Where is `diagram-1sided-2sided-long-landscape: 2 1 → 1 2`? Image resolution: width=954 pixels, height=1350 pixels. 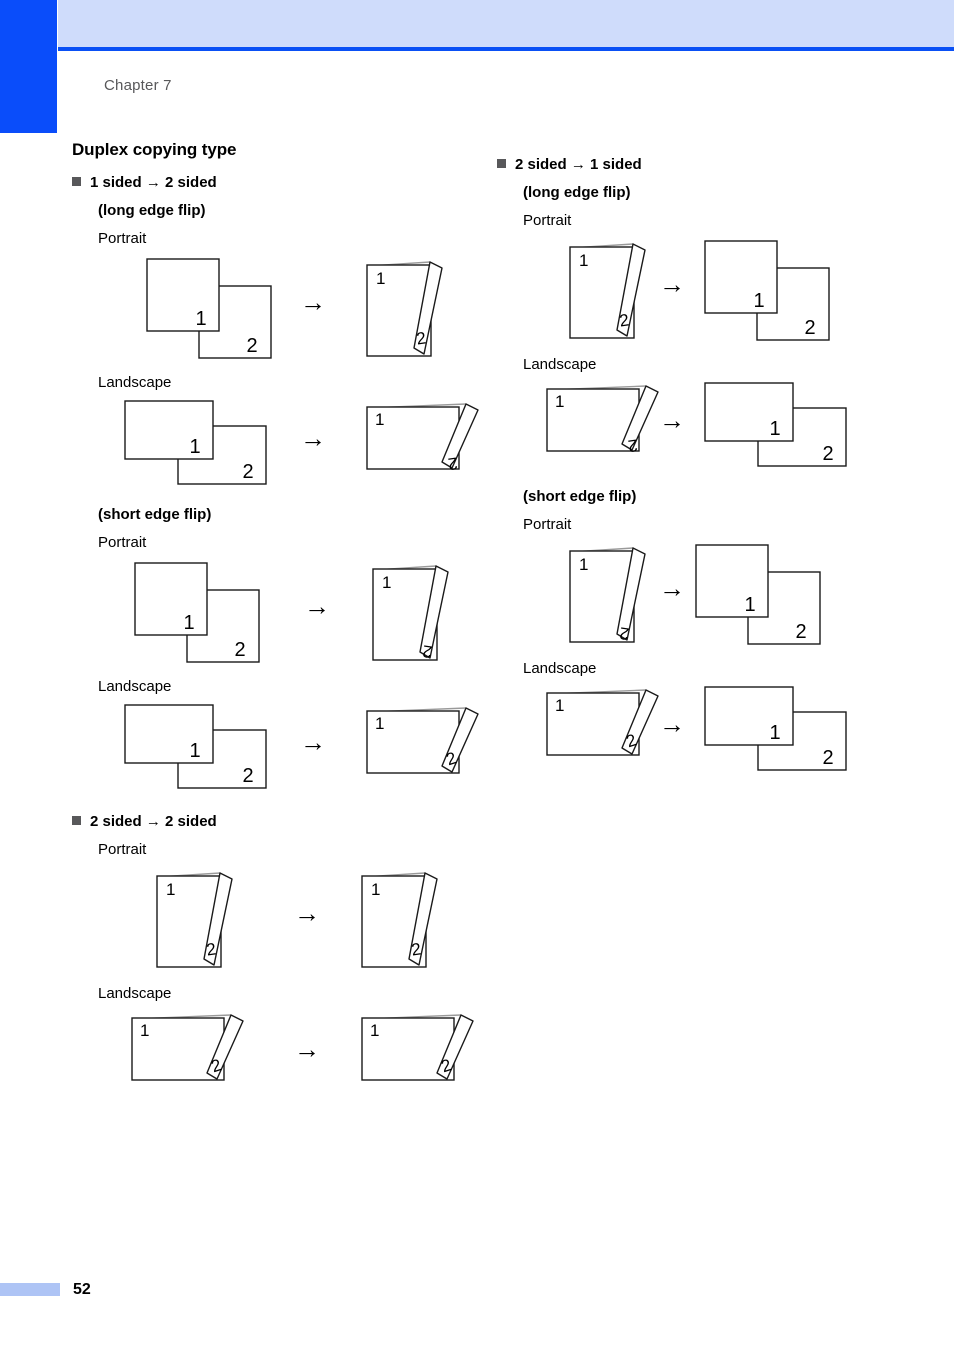
diagram-1sided-2sided-long-landscape: 2 1 → 1 2 is located at coordinates (275, 444).